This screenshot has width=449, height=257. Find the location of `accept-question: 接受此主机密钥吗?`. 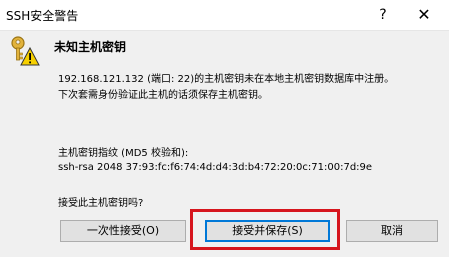

accept-question: 接受此主机密钥吗? is located at coordinates (101, 203).